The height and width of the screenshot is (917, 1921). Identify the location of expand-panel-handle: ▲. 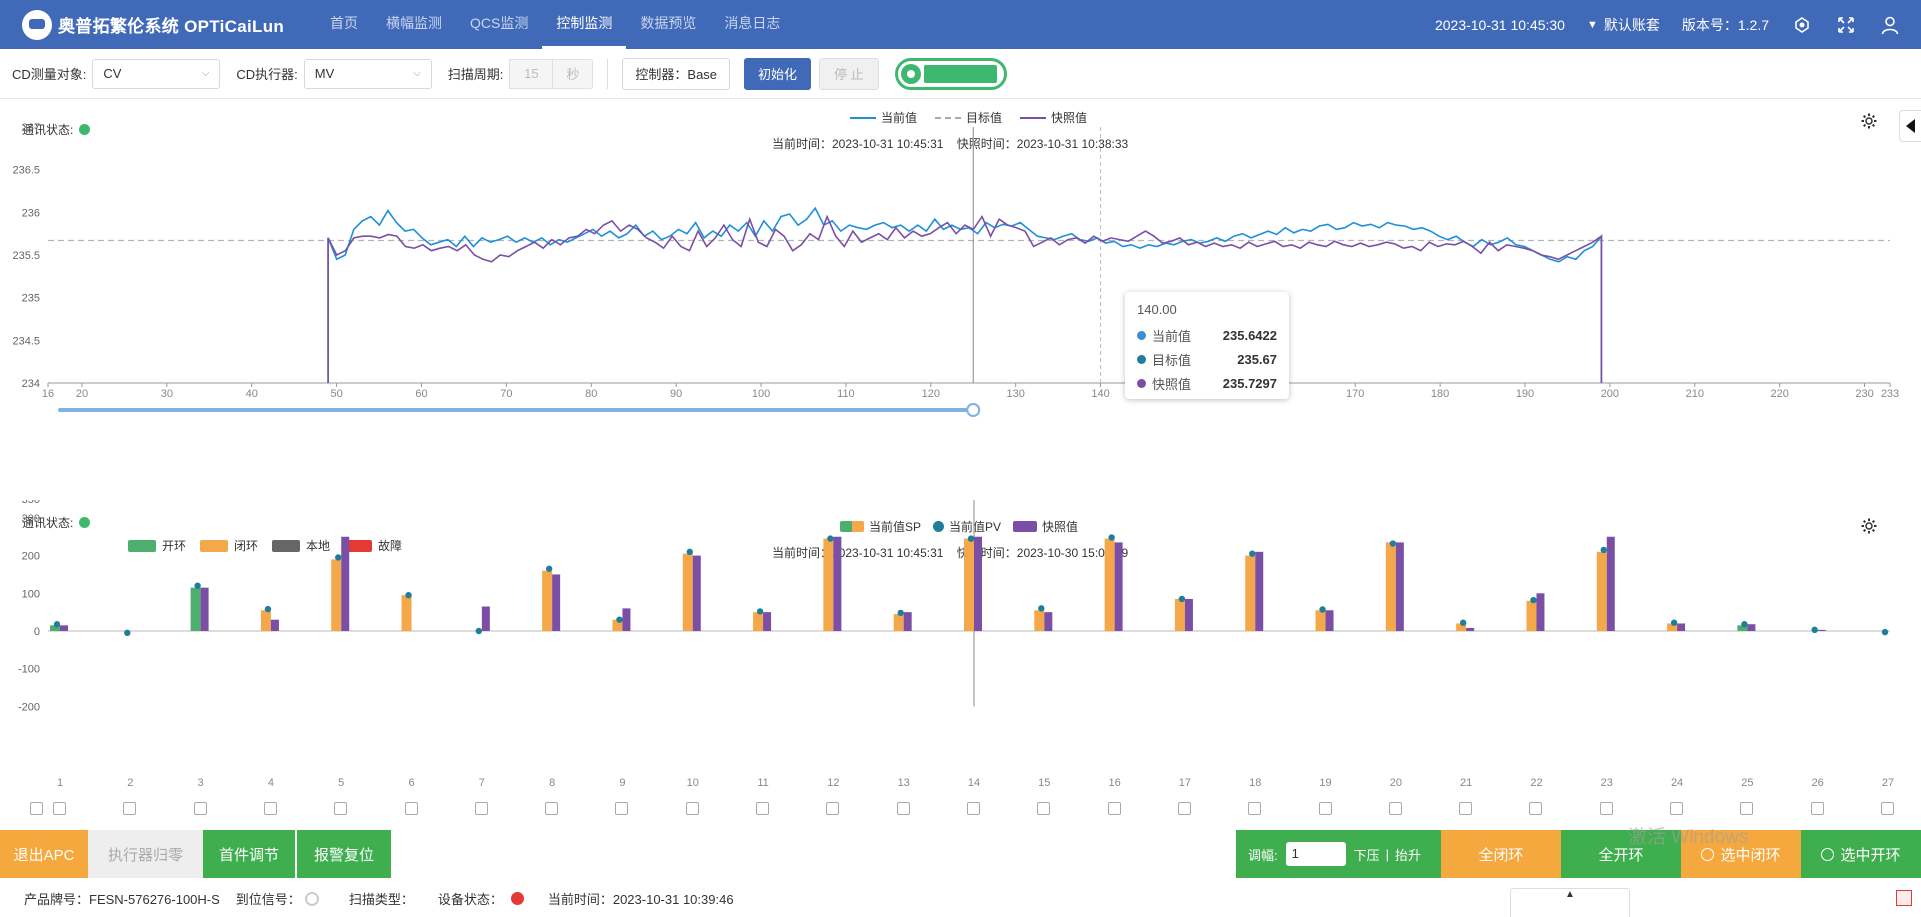
(1570, 902).